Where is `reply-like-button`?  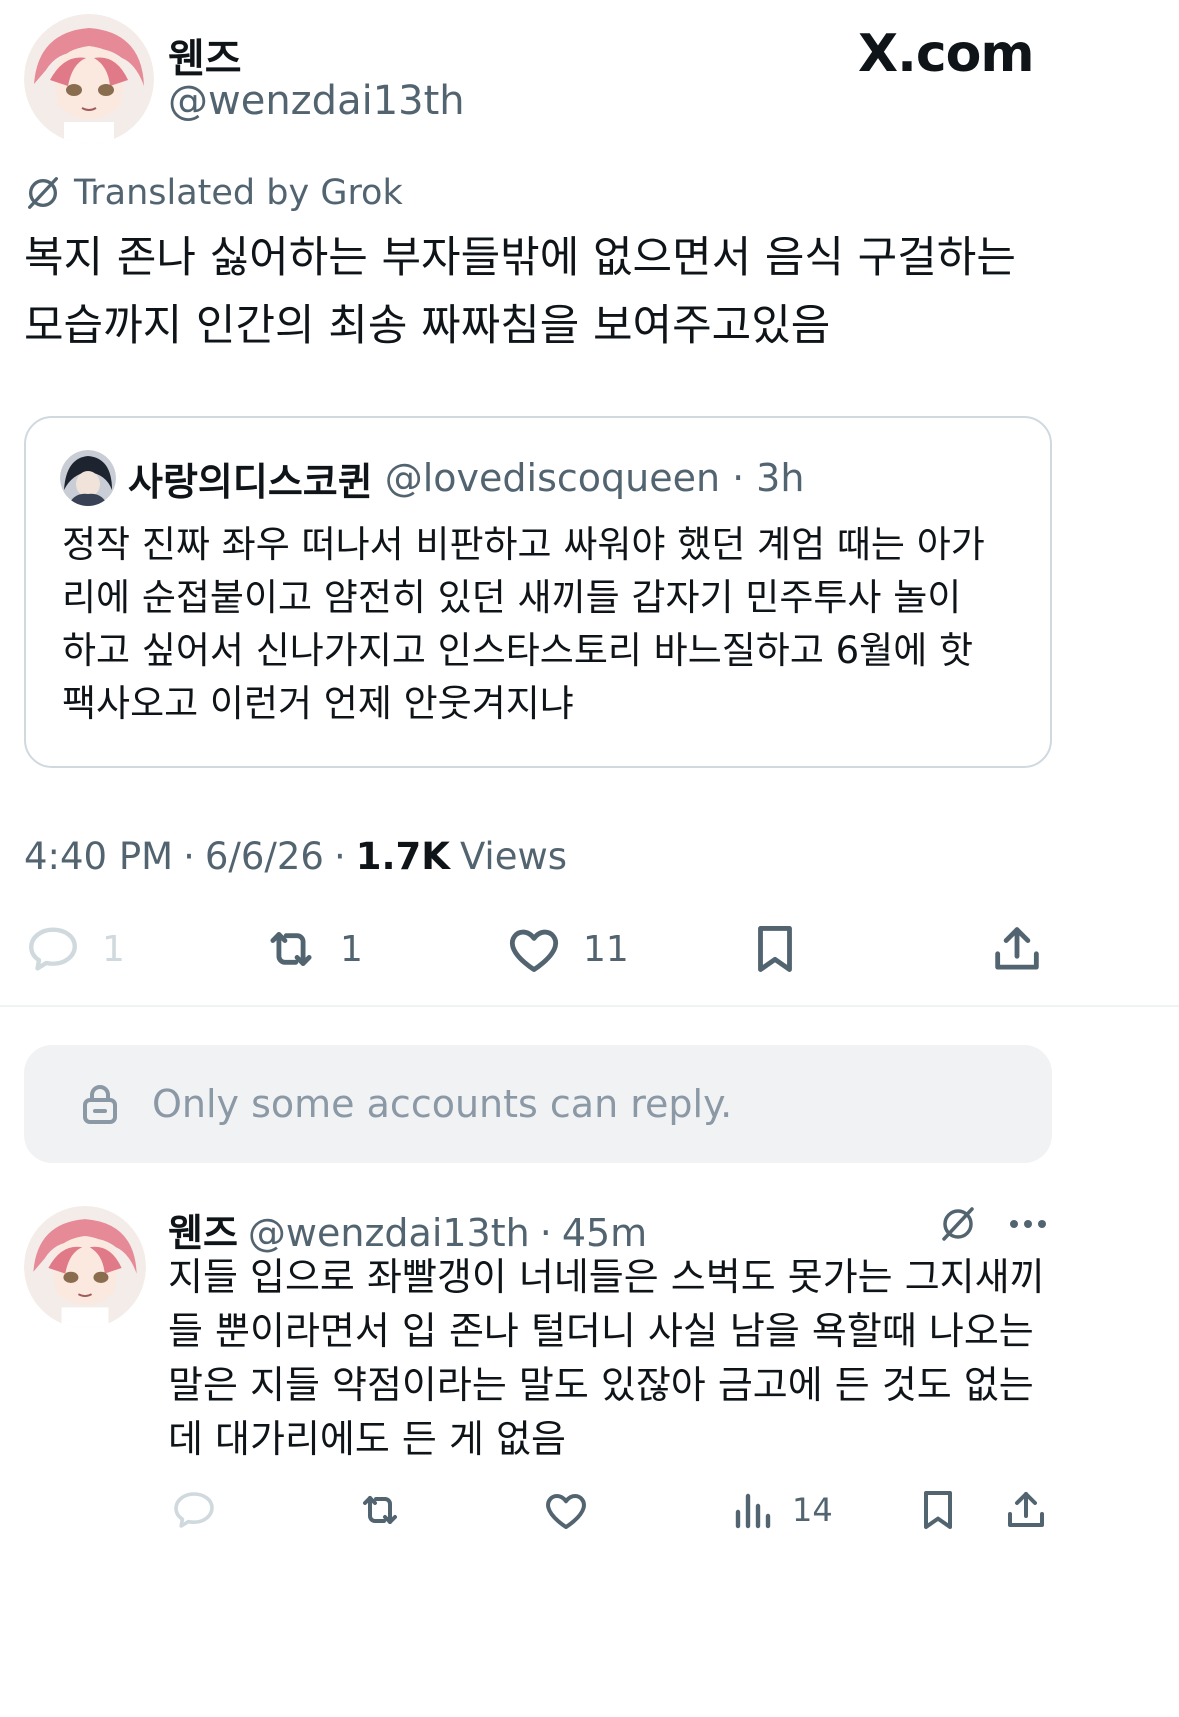
reply-like-button is located at coordinates (566, 1510).